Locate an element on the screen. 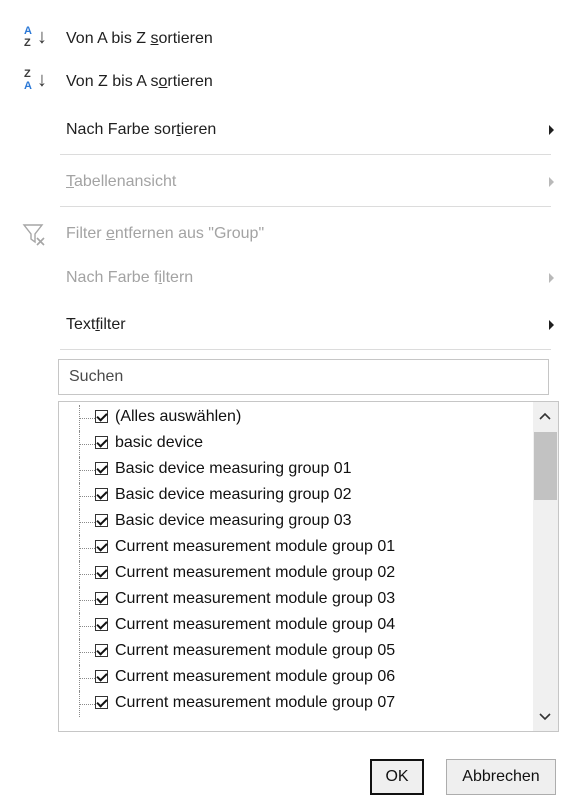 This screenshot has width=566, height=811. search-placeholder: Suchen is located at coordinates (96, 376).